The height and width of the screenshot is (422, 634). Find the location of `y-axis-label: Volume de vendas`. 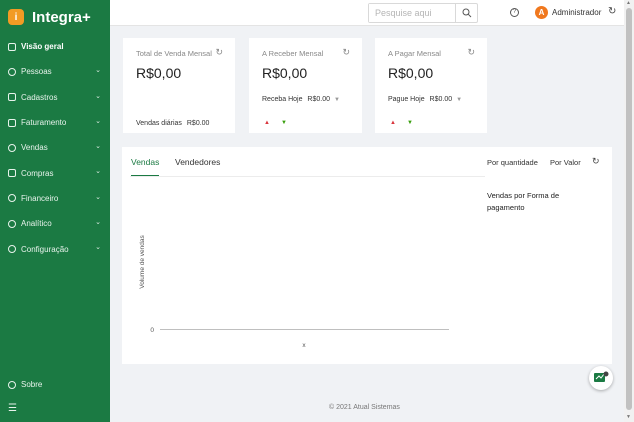

y-axis-label: Volume de vendas is located at coordinates (142, 262).